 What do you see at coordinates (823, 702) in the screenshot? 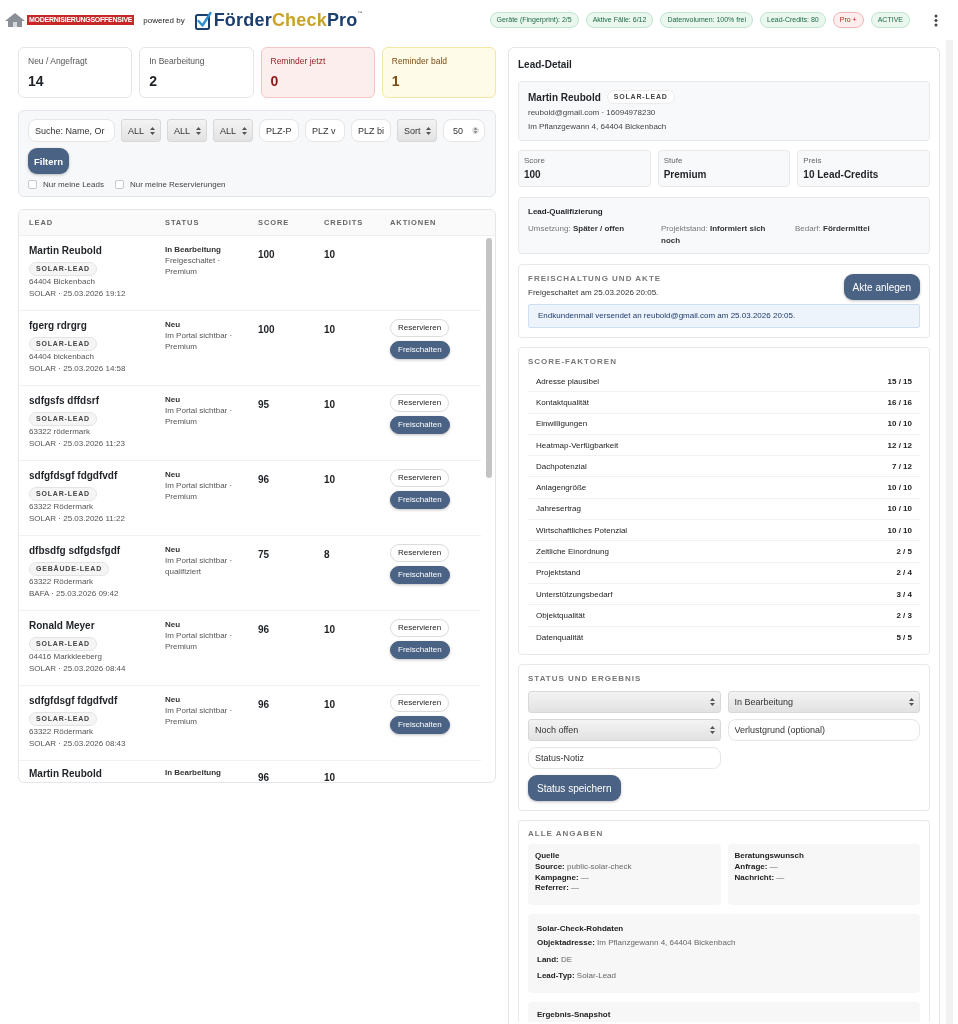
I see `status-select: In Bearbeitung` at bounding box center [823, 702].